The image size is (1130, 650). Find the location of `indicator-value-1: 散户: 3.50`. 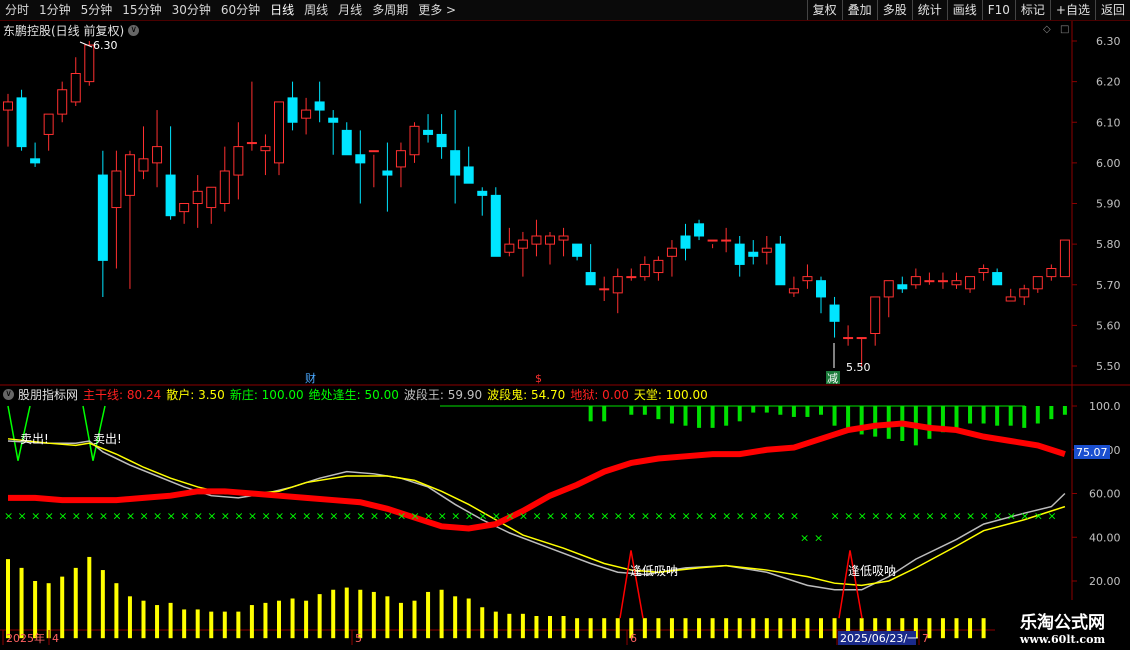

indicator-value-1: 散户: 3.50 is located at coordinates (195, 394).